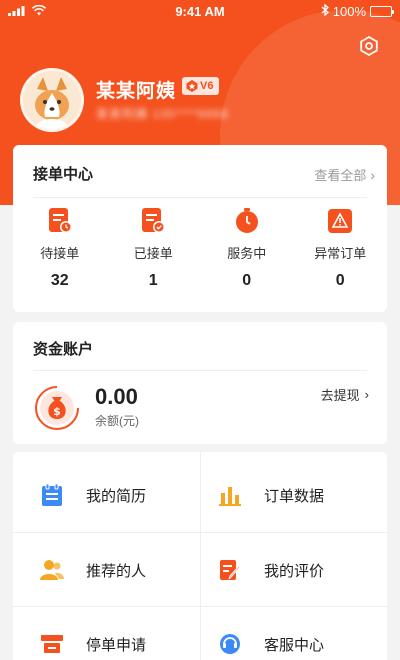 This screenshot has width=400, height=660. Describe the element at coordinates (116, 571) in the screenshot. I see `menu-referral-label: 推荐的人` at that location.